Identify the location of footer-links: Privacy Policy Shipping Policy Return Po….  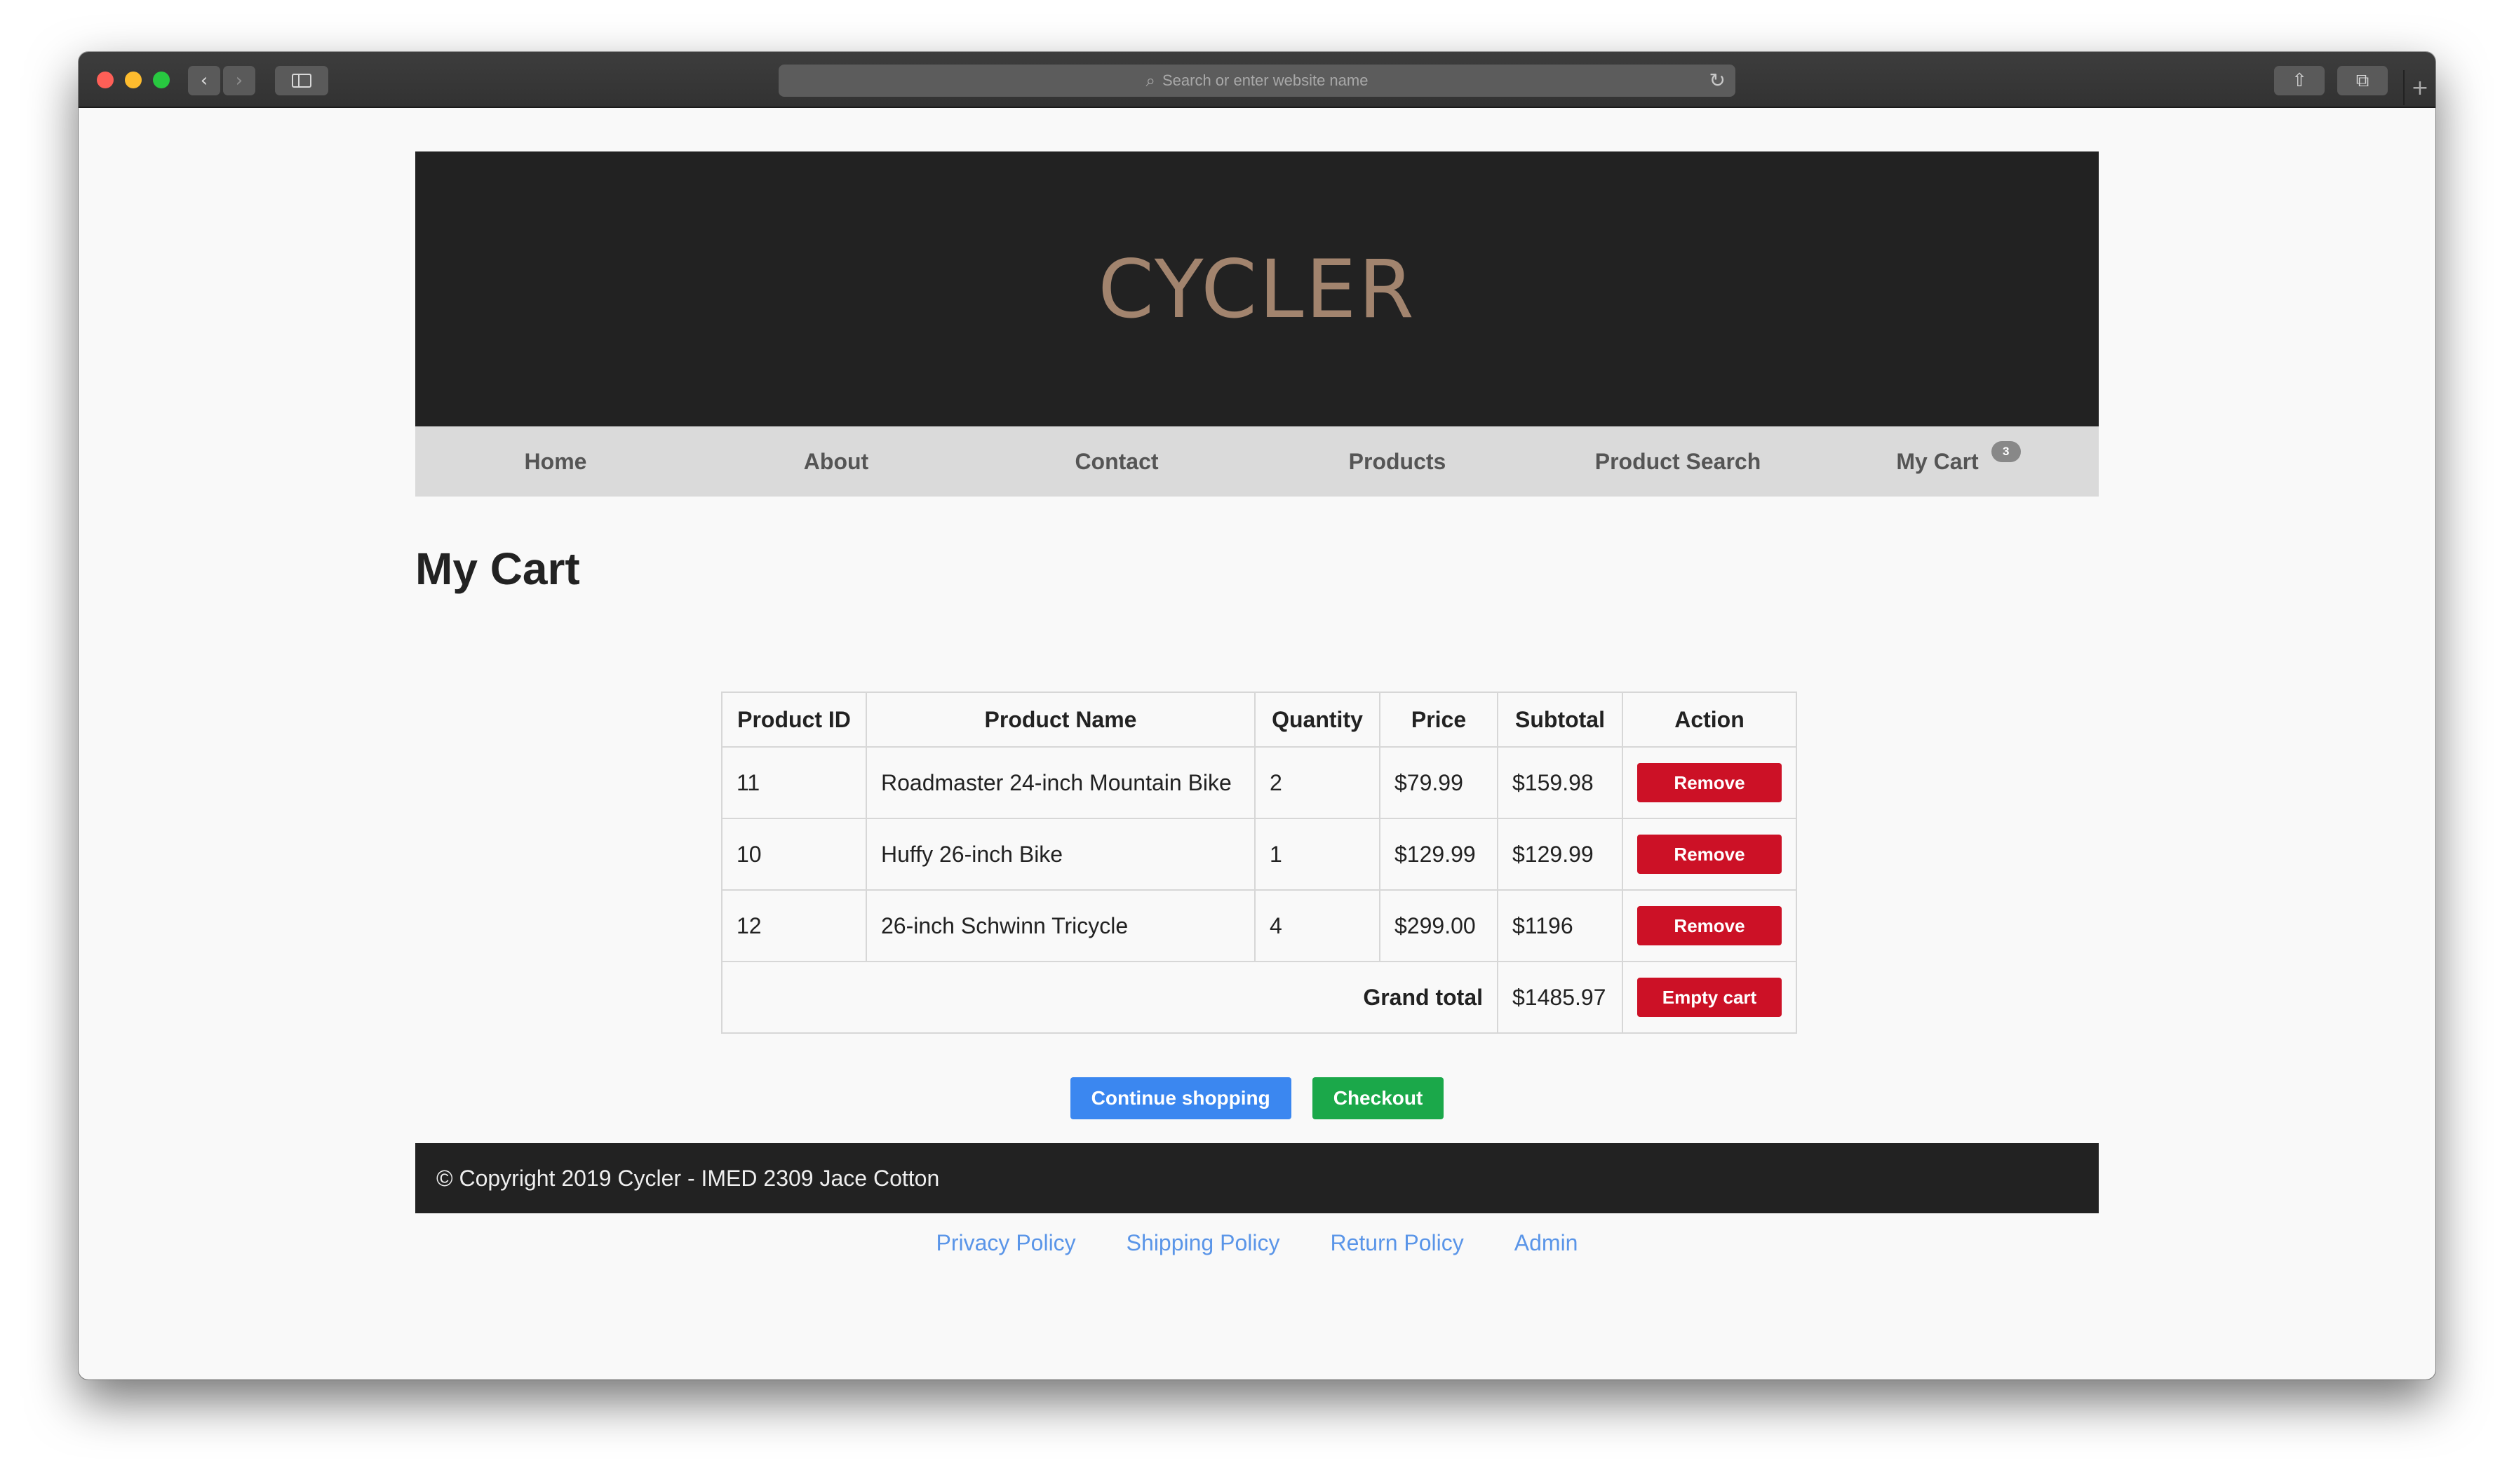
(1257, 1243).